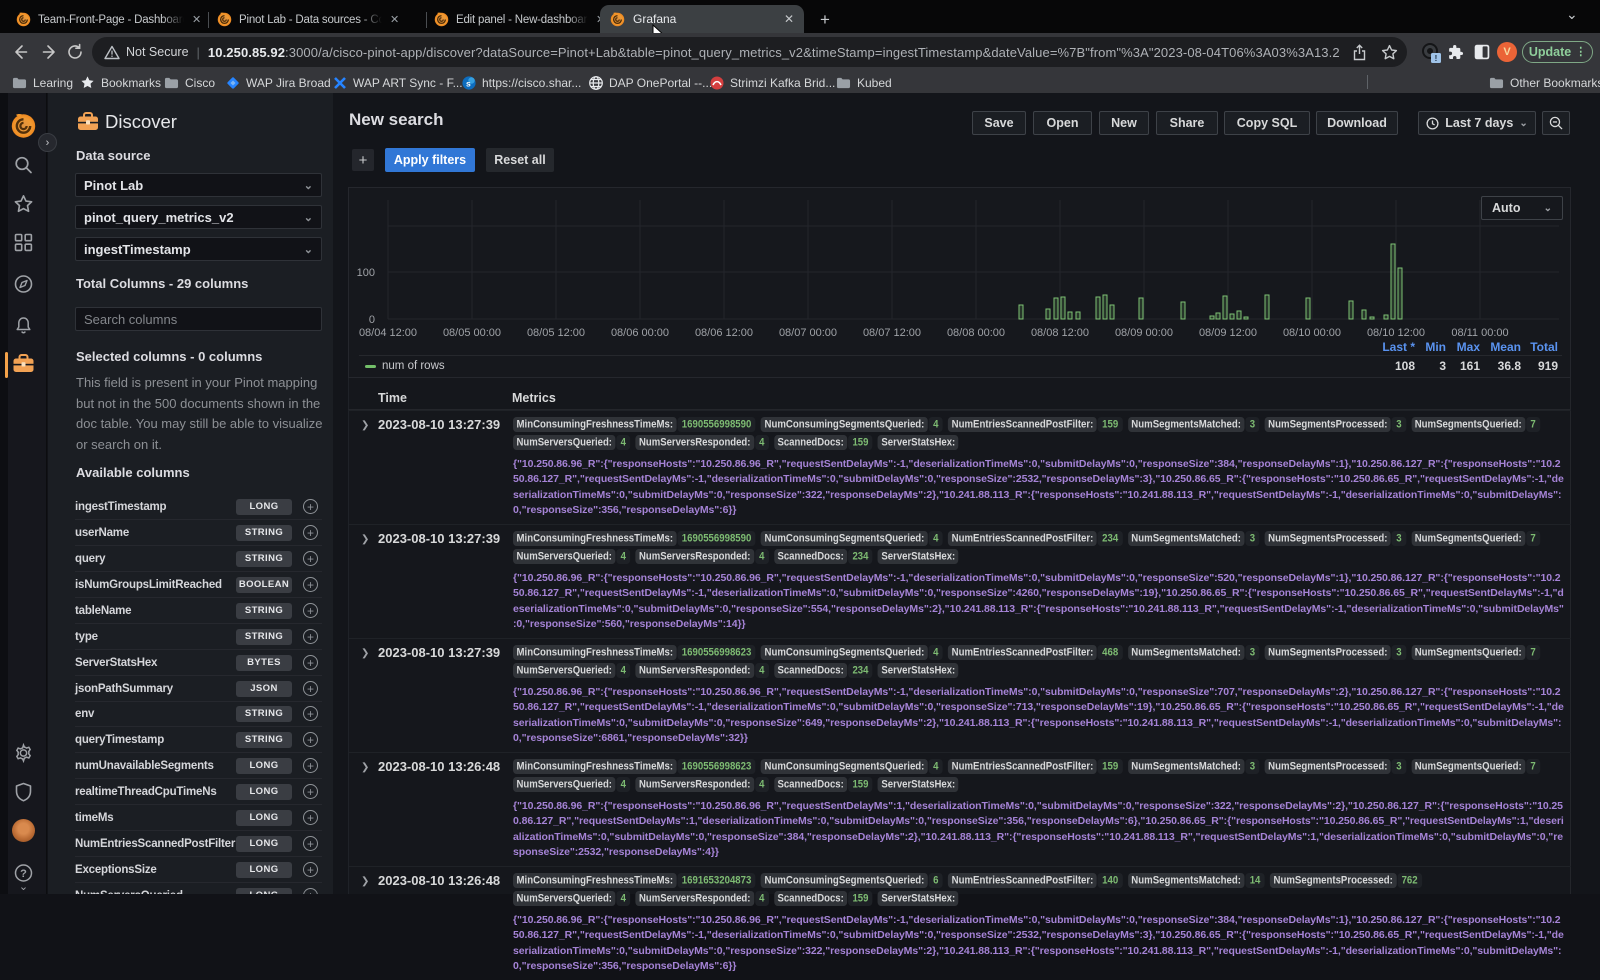 This screenshot has width=1600, height=980. What do you see at coordinates (808, 333) in the screenshot?
I see `svg-text: 08/07 00:00` at bounding box center [808, 333].